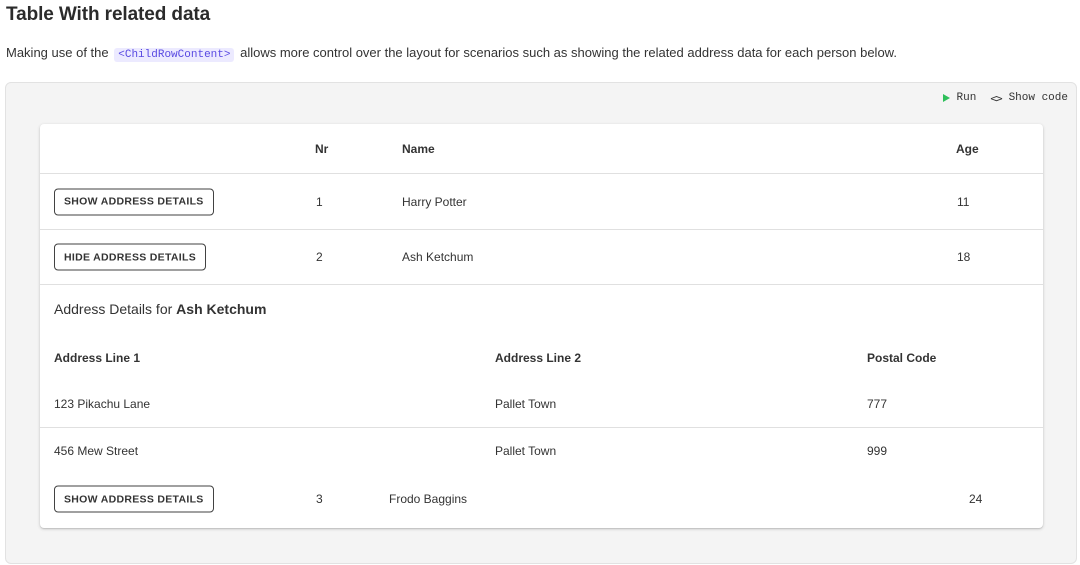  I want to click on cell-nr: 1, so click(319, 201).